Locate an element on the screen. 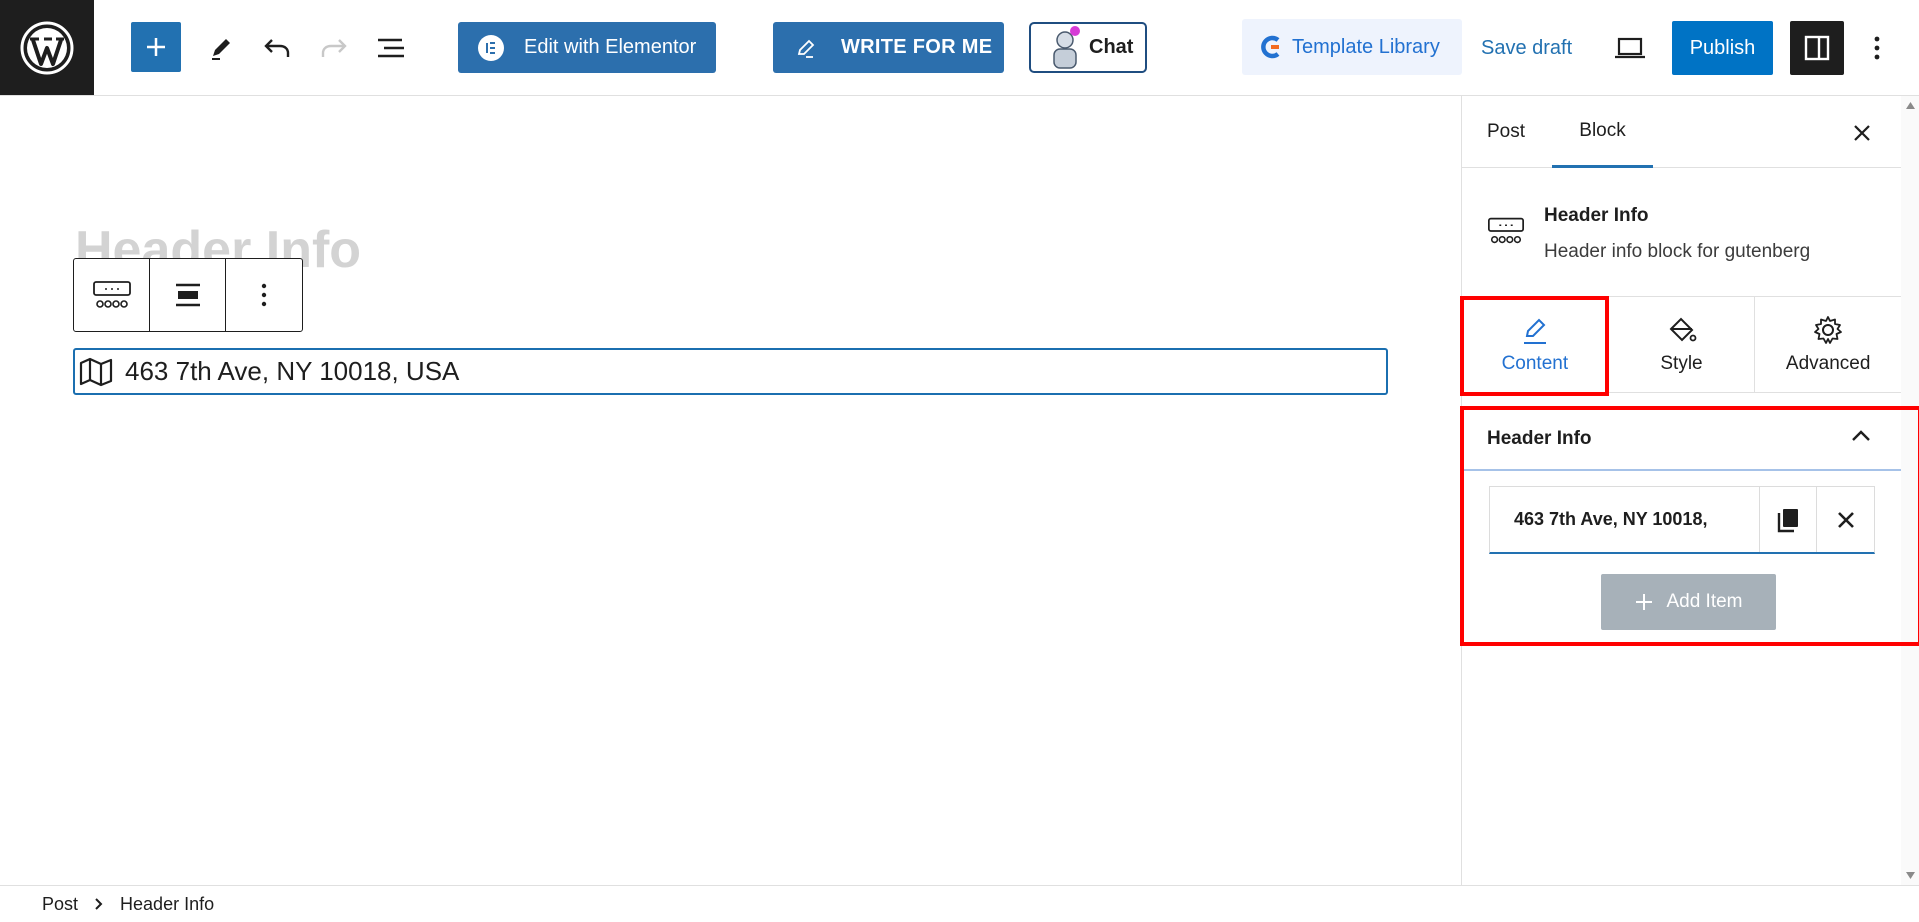 Image resolution: width=1919 pixels, height=922 pixels. tab-style: Style is located at coordinates (1682, 344).